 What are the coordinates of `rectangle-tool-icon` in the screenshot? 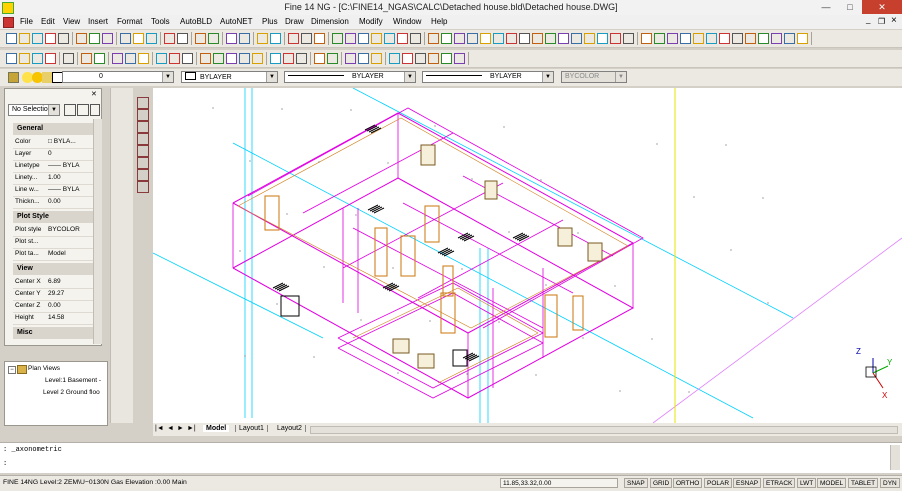 It's located at (143, 139).